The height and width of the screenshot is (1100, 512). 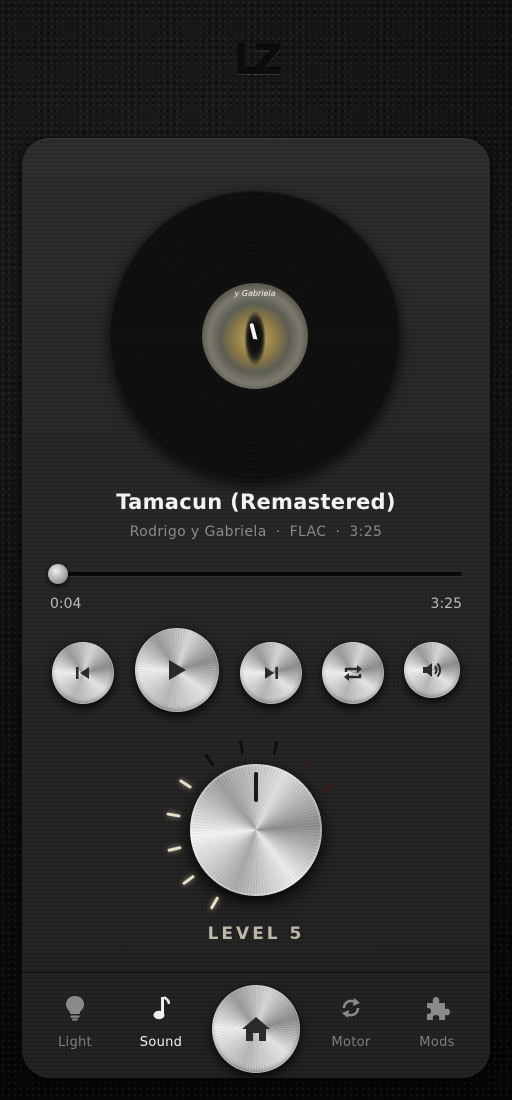 I want to click on home-icon, so click(x=256, y=1029).